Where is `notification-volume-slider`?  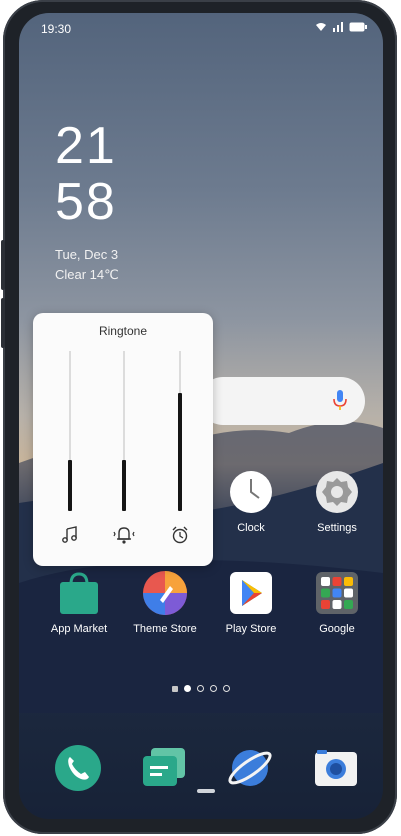
notification-volume-slider is located at coordinates (124, 431).